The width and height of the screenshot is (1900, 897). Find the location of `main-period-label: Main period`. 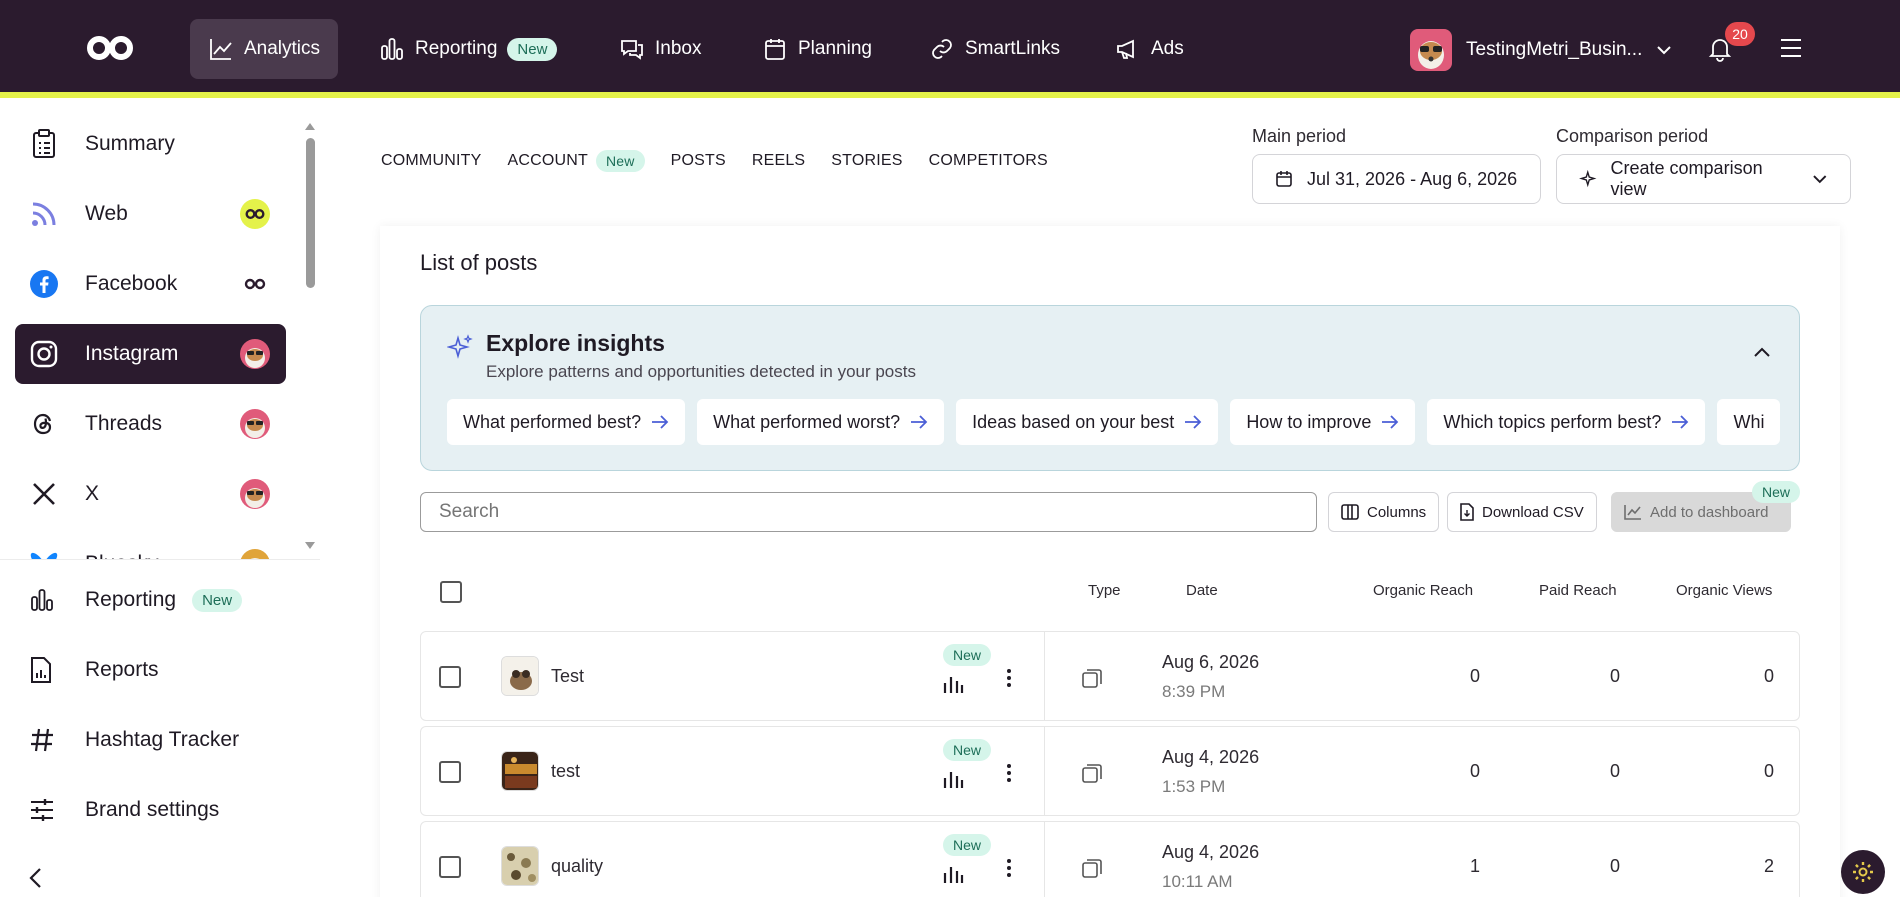

main-period-label: Main period is located at coordinates (1299, 136).